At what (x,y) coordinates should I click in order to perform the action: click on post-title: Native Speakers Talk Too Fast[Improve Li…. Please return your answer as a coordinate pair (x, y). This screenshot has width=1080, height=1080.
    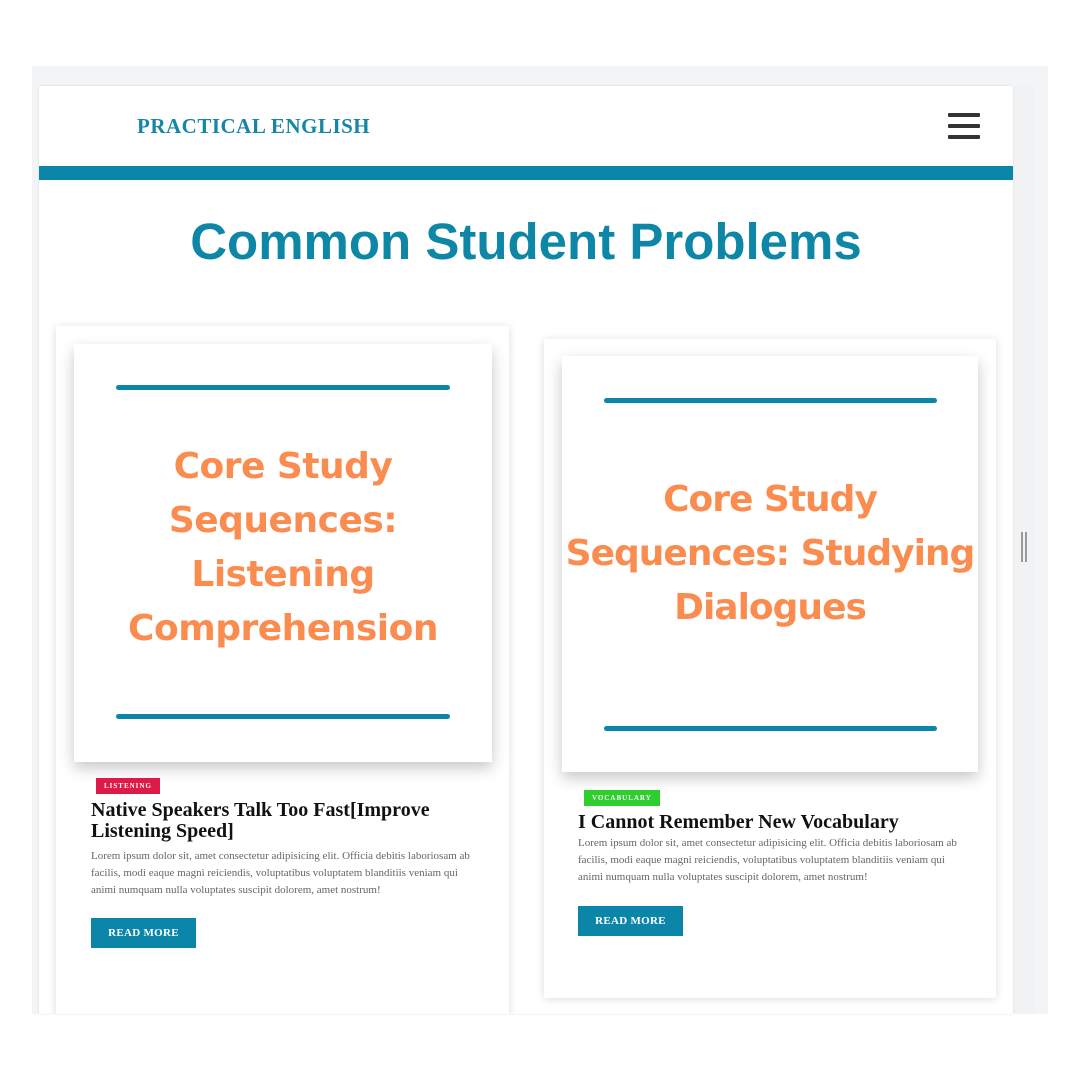
    Looking at the image, I should click on (281, 821).